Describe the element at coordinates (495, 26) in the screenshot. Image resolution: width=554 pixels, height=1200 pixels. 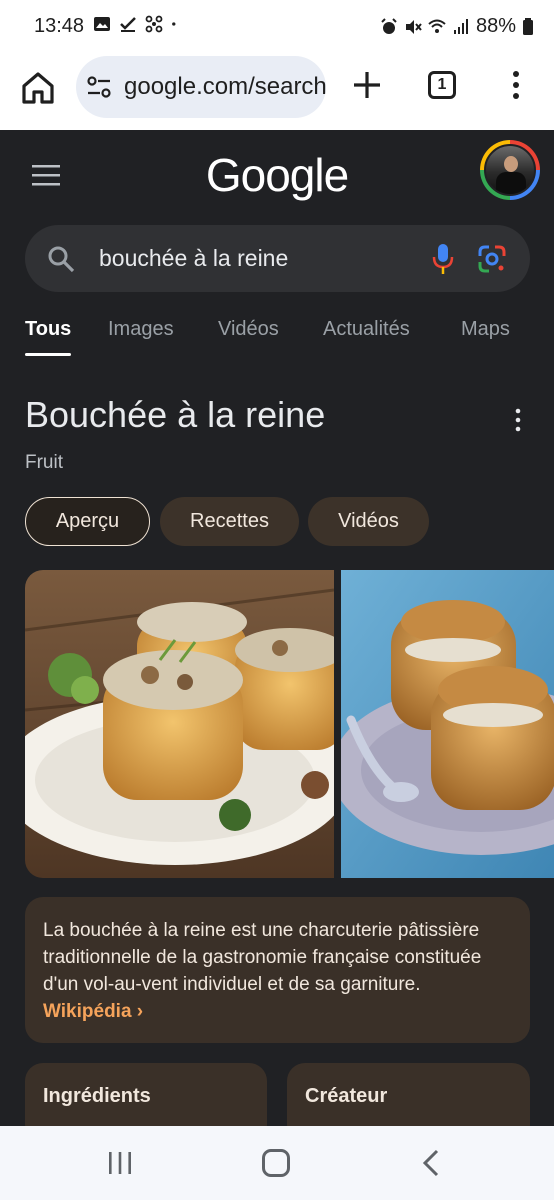
I see `battery-percent: 88%` at that location.